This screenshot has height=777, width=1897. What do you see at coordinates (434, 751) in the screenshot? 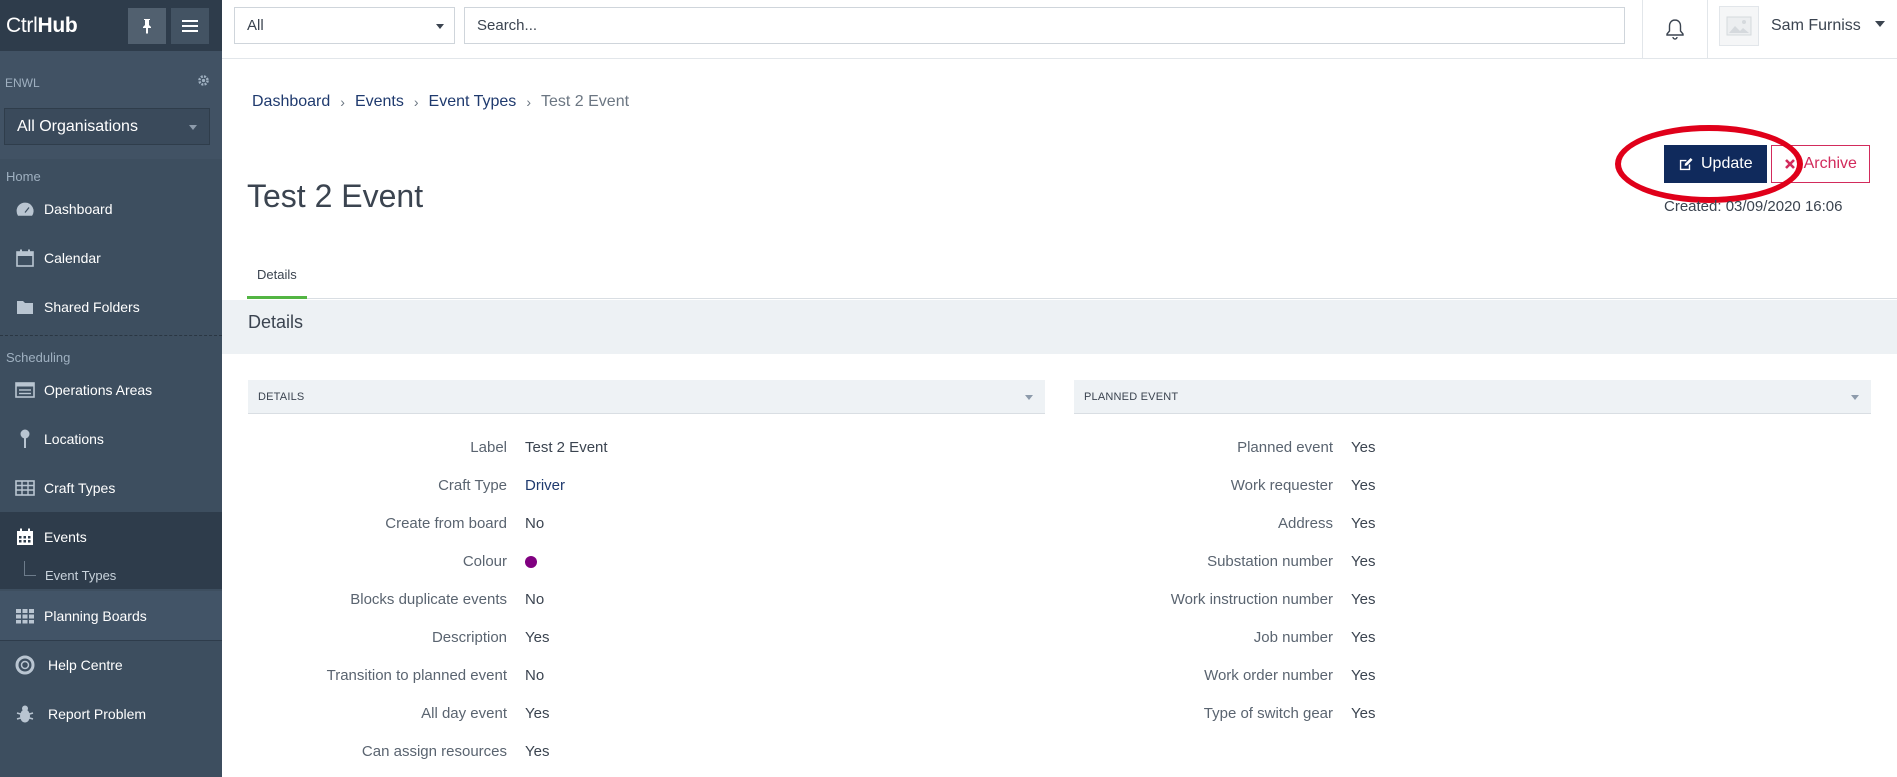
I see `detail-label: Can assign resources` at bounding box center [434, 751].